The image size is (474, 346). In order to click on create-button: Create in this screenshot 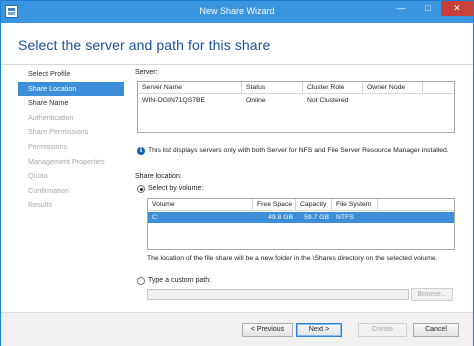, I will do `click(382, 330)`.